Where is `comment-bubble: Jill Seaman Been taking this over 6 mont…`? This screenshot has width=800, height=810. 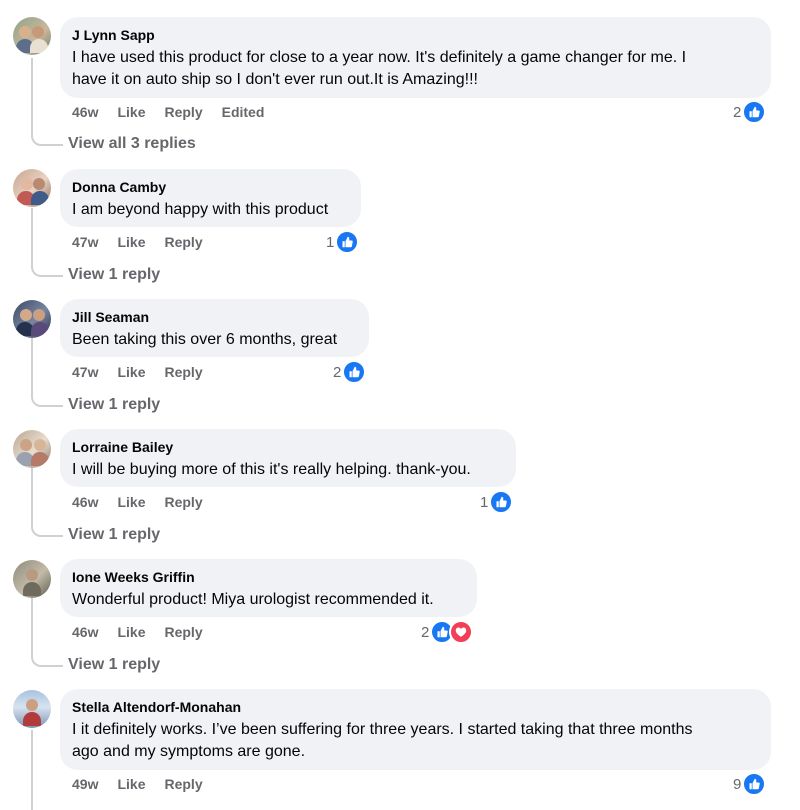 comment-bubble: Jill Seaman Been taking this over 6 mont… is located at coordinates (214, 328).